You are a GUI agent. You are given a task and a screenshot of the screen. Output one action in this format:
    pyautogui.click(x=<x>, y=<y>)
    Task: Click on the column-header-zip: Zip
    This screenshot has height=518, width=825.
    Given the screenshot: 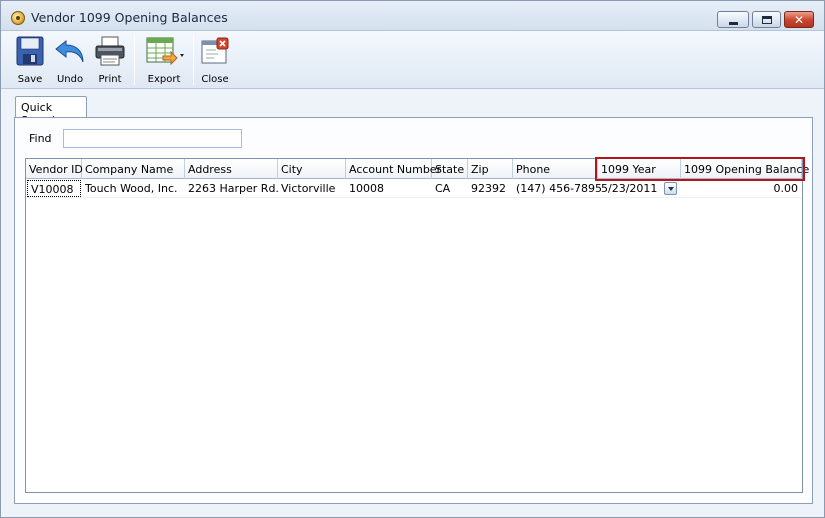 What is the action you would take?
    pyautogui.click(x=490, y=169)
    